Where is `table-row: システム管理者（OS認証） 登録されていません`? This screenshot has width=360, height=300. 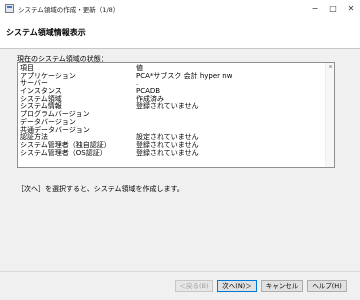
table-row: システム管理者（OS認証） 登録されていません is located at coordinates (172, 153).